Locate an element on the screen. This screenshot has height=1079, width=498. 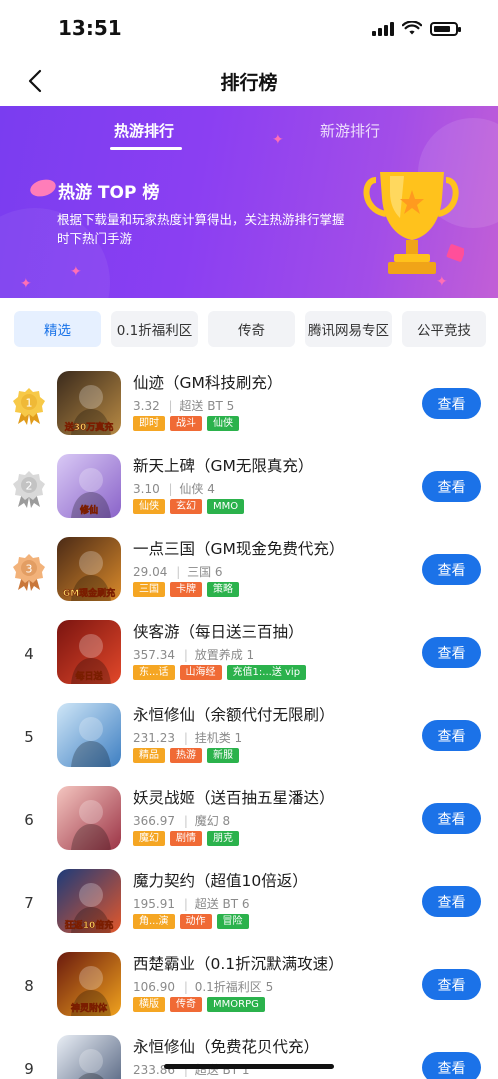
game-list-item: 9 永恒修仙（免费花贝代充） 233.86 | 超送 BT 1 查看 is located at coordinates (249, 1055).